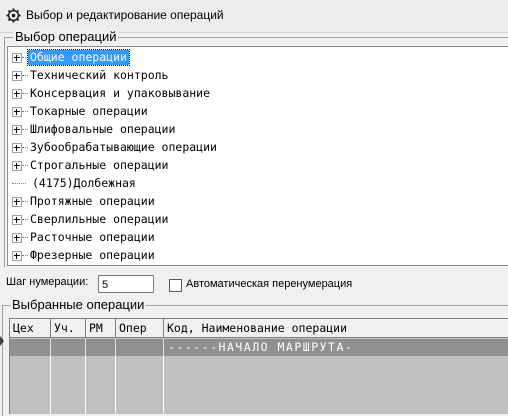  Describe the element at coordinates (102, 129) in the screenshot. I see `tree-item-label: Шлифовальные операции` at that location.